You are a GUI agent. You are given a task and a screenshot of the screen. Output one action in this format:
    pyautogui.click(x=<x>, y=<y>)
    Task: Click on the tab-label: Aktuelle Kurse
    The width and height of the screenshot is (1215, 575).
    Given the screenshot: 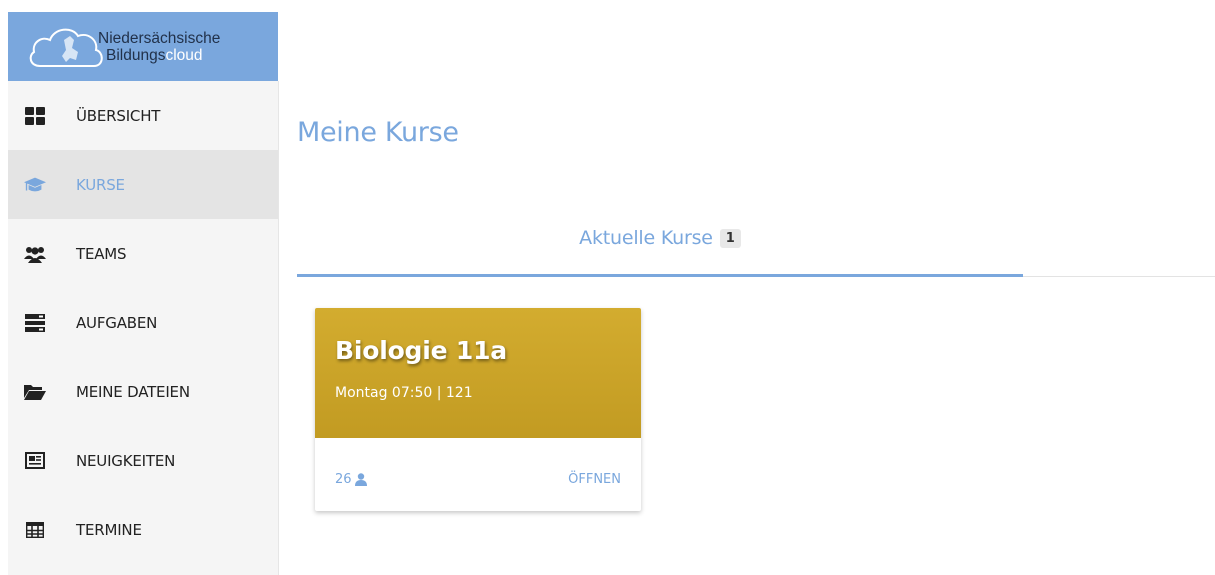 What is the action you would take?
    pyautogui.click(x=646, y=238)
    